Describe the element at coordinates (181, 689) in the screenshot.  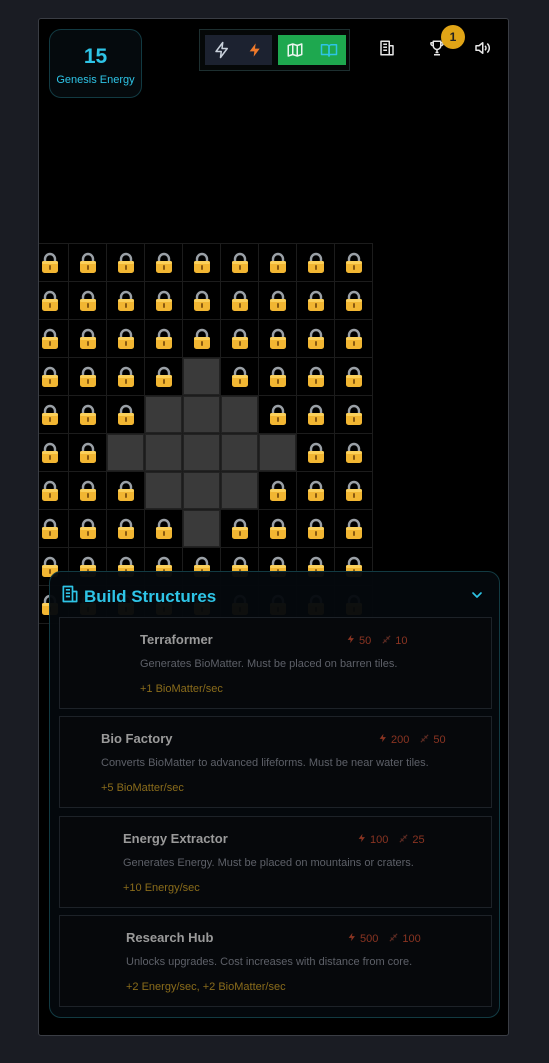
I see `structure-yield: +1 BioMatter/sec` at that location.